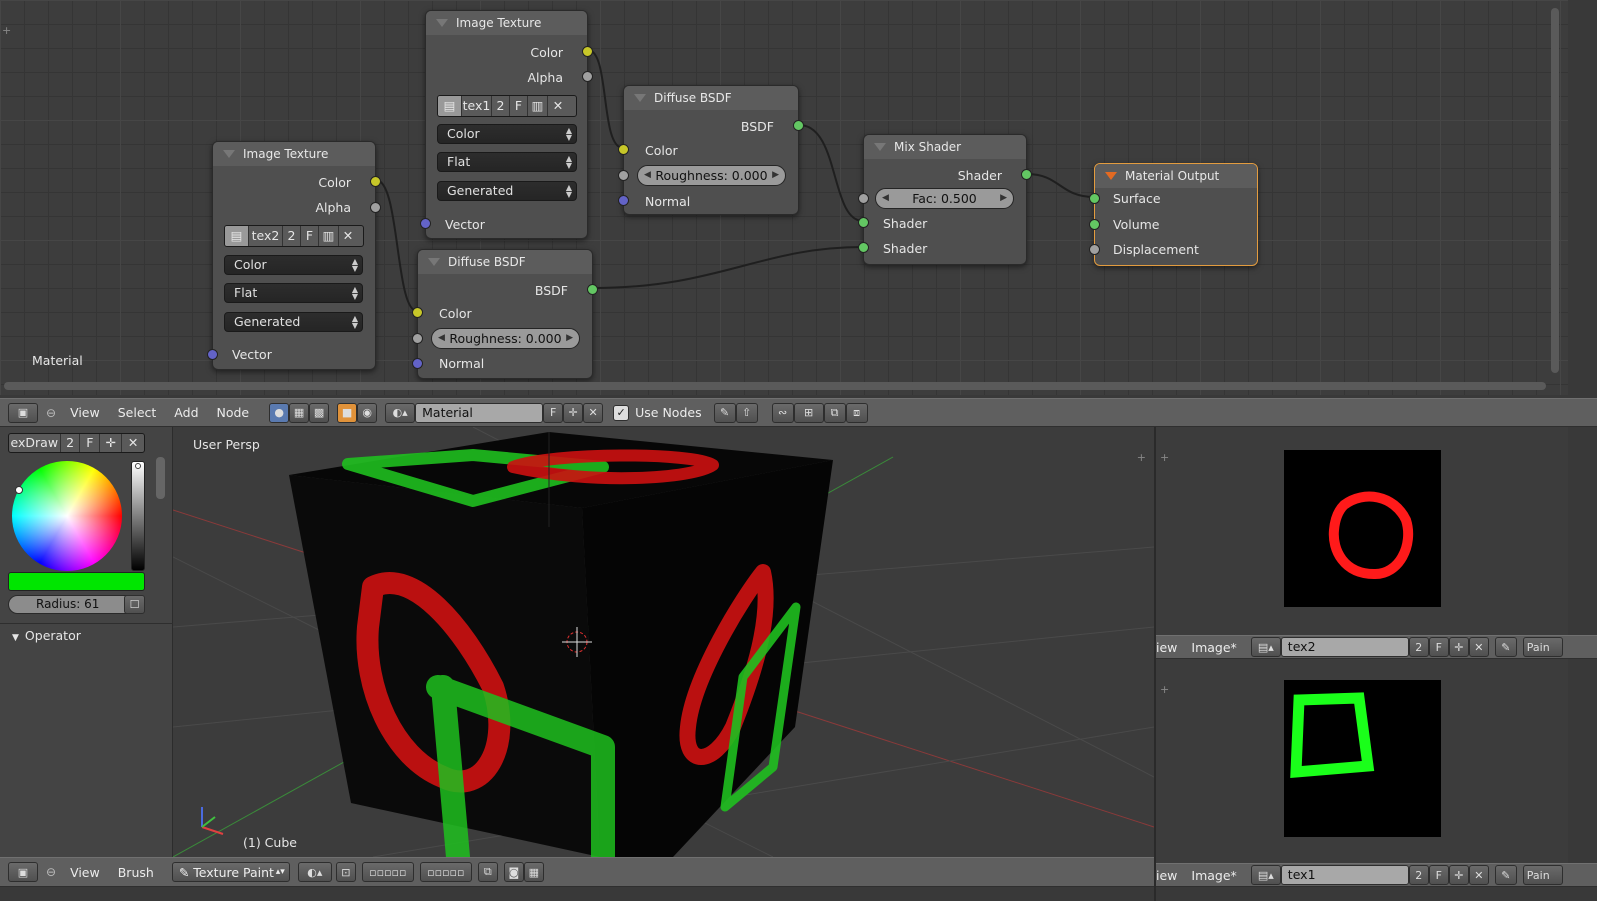  I want to click on shader-nodes-icon: ●, so click(279, 412).